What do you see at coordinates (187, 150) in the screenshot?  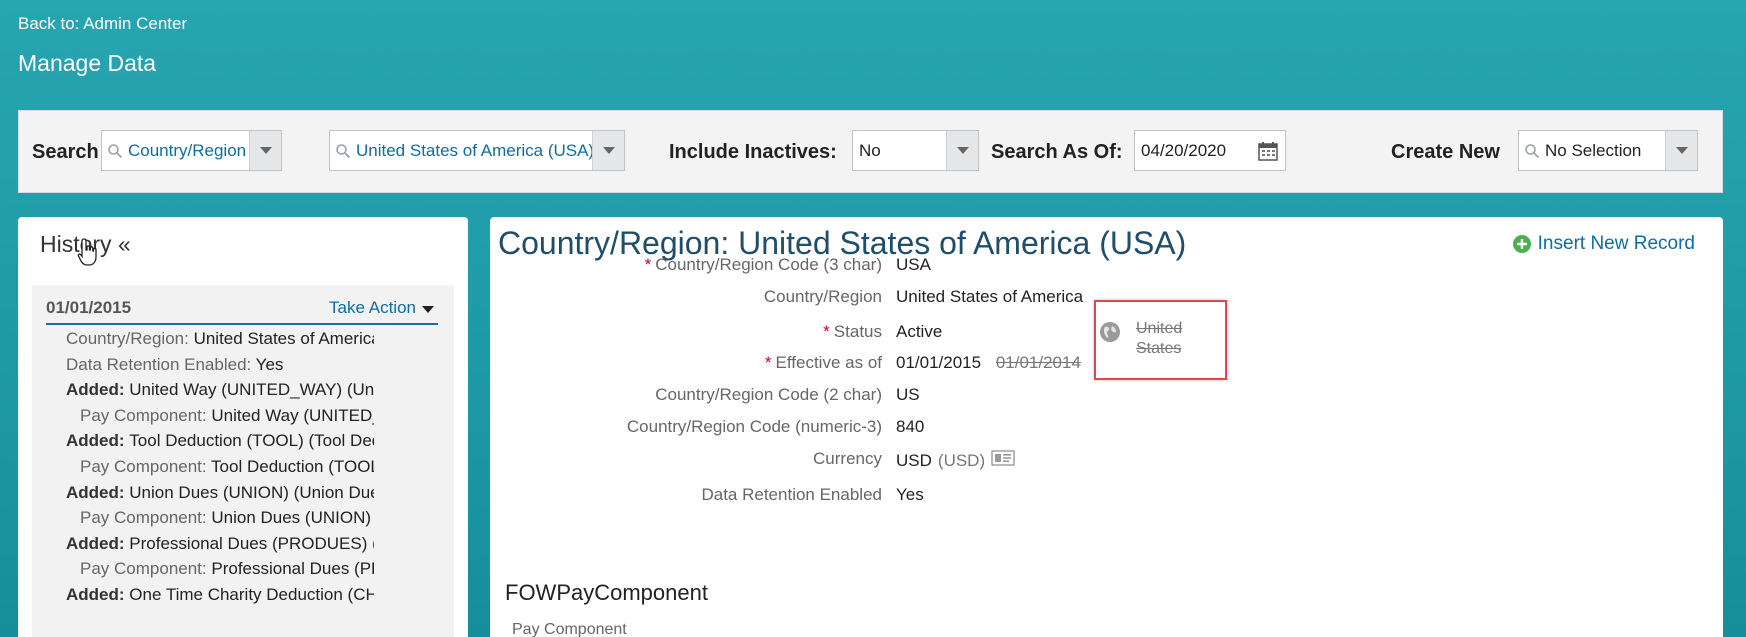 I see `object-type-value: Country/Region` at bounding box center [187, 150].